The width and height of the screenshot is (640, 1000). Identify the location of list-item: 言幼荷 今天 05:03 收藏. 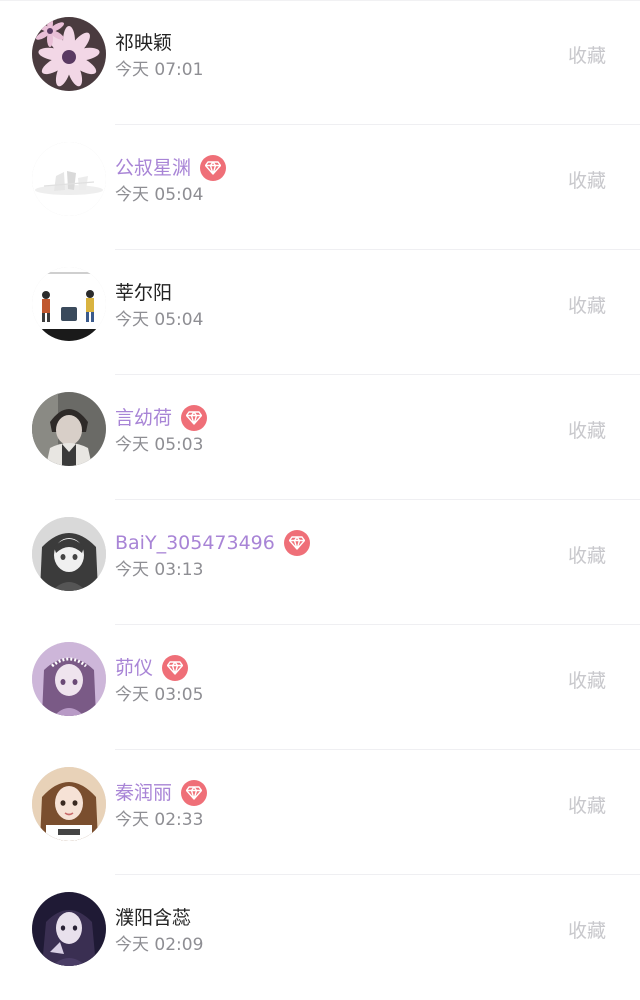
(320, 437).